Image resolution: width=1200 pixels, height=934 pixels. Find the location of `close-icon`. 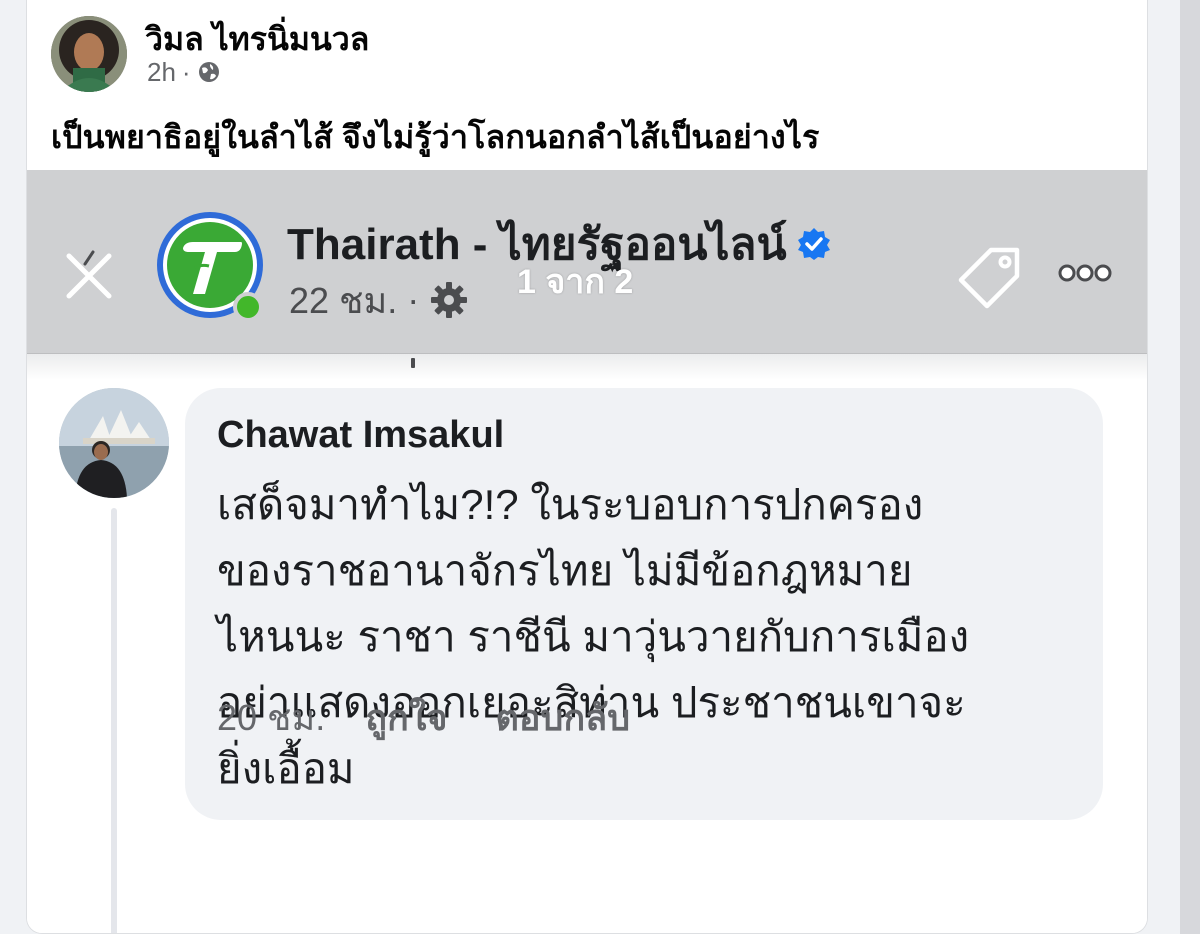

close-icon is located at coordinates (89, 276).